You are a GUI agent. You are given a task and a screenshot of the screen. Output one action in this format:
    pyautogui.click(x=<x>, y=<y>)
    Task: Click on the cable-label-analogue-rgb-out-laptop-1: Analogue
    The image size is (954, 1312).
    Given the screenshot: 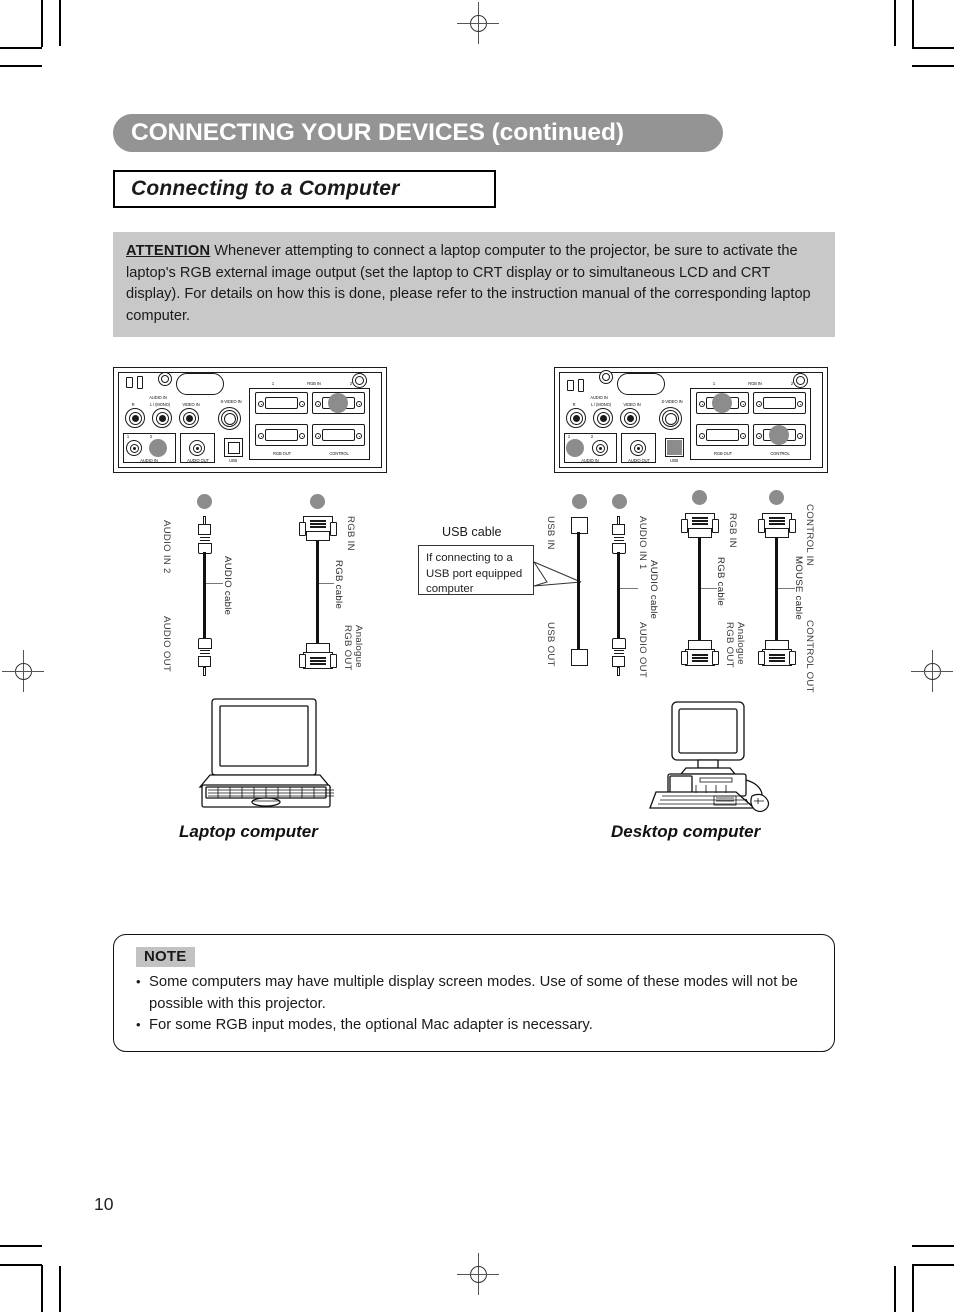 What is the action you would take?
    pyautogui.click(x=358, y=646)
    